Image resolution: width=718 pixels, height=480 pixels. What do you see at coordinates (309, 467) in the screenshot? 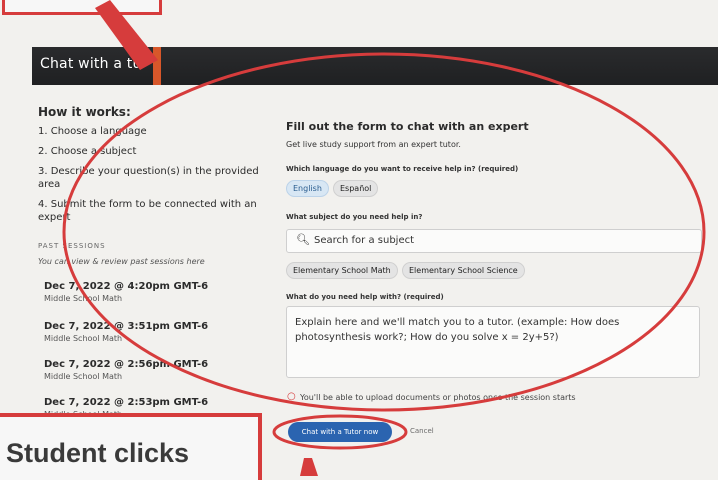
I see `annotation-arrow-bottom` at bounding box center [309, 467].